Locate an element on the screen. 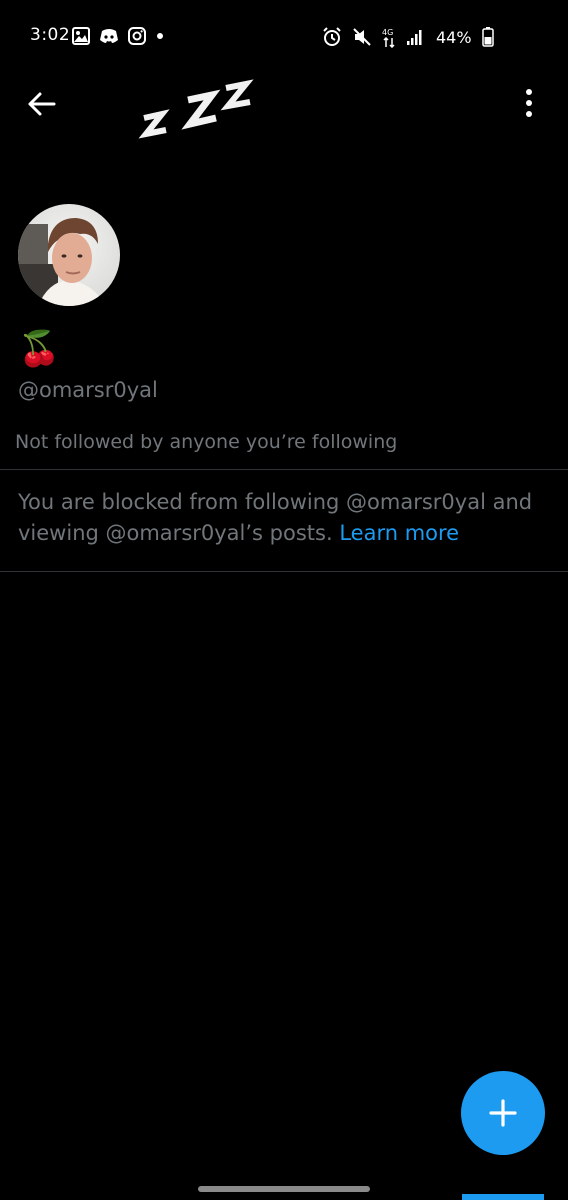  plus-icon is located at coordinates (503, 1113).